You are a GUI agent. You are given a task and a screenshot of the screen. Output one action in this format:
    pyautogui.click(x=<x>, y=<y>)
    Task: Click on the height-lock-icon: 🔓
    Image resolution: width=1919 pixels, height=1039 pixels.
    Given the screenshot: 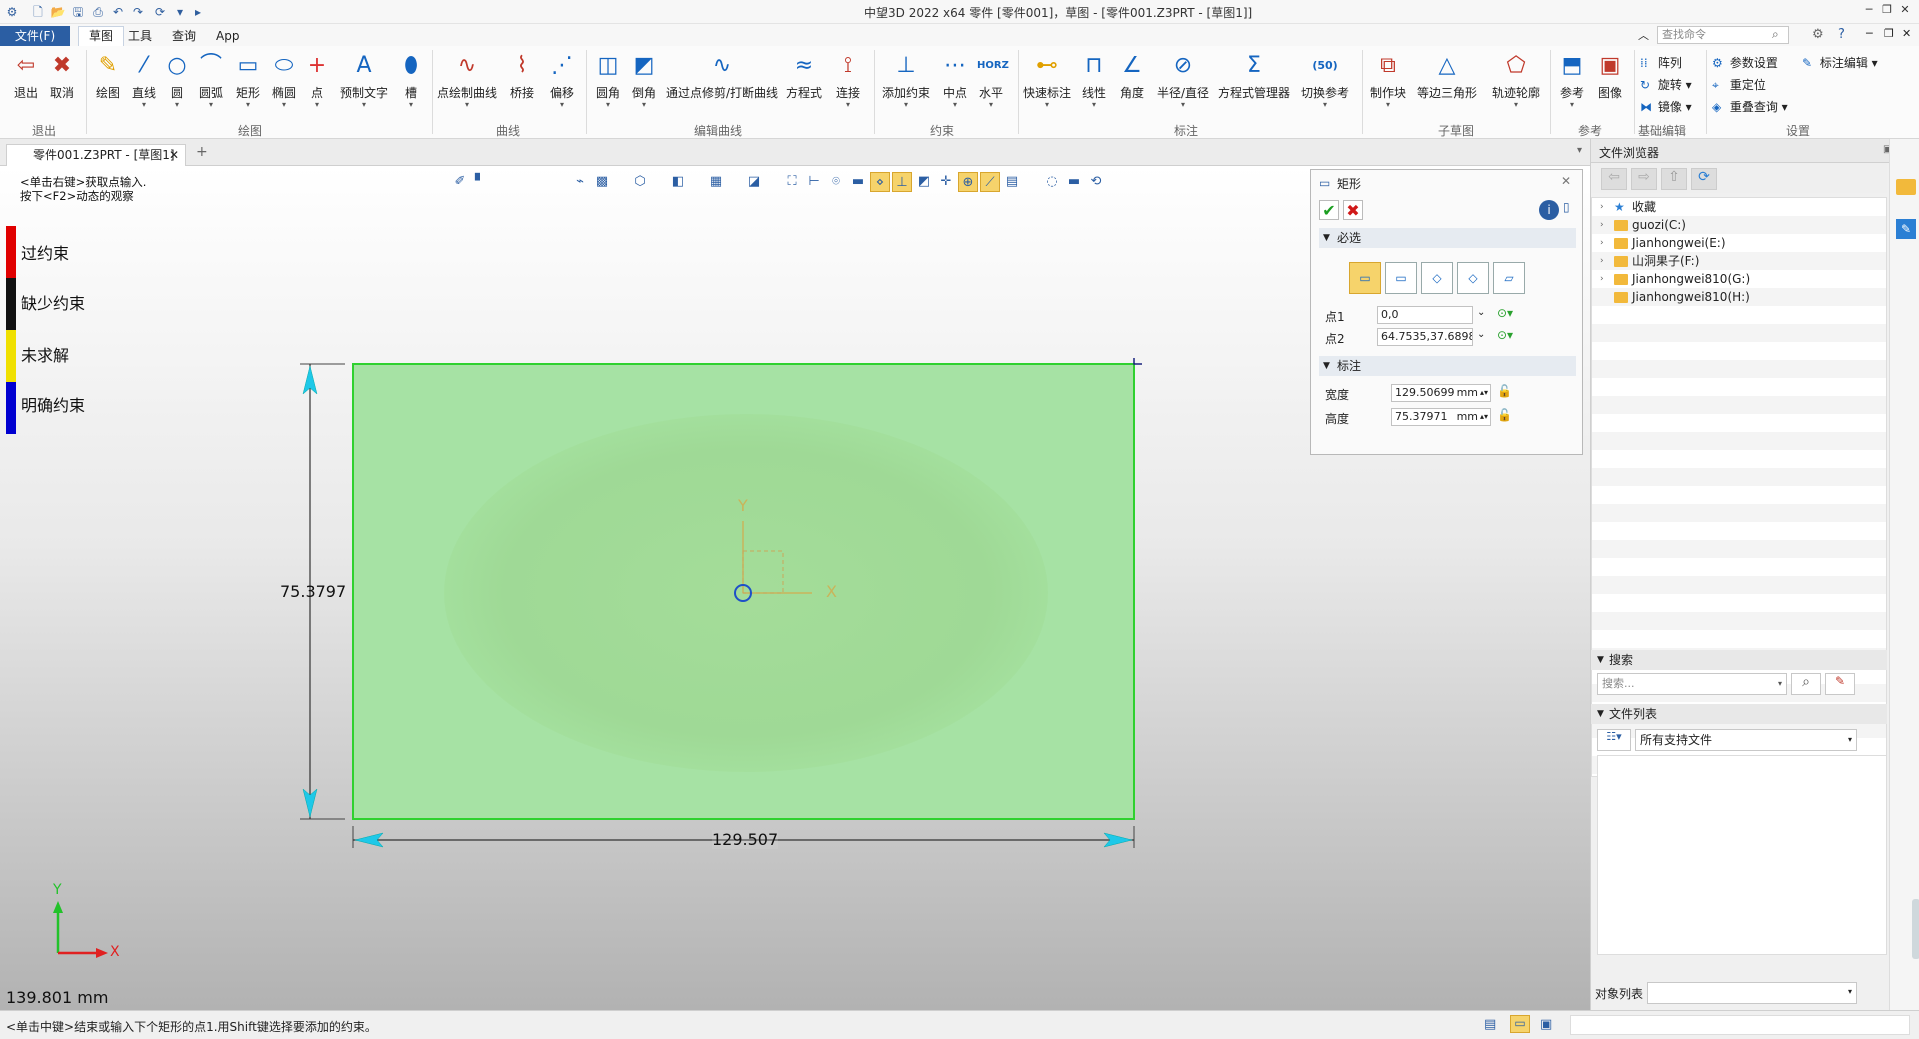 What is the action you would take?
    pyautogui.click(x=1504, y=415)
    